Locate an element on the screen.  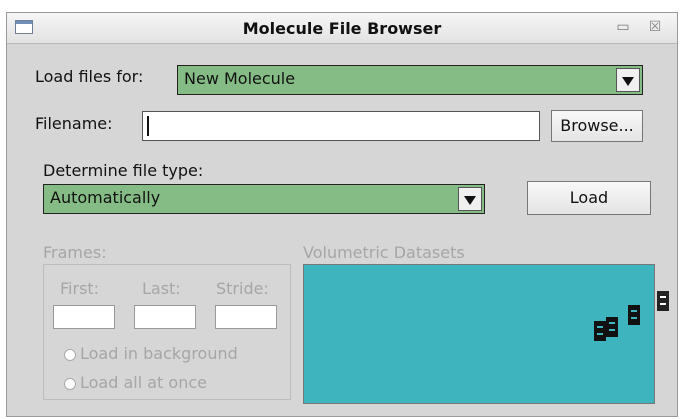
load-button: Load is located at coordinates (589, 198).